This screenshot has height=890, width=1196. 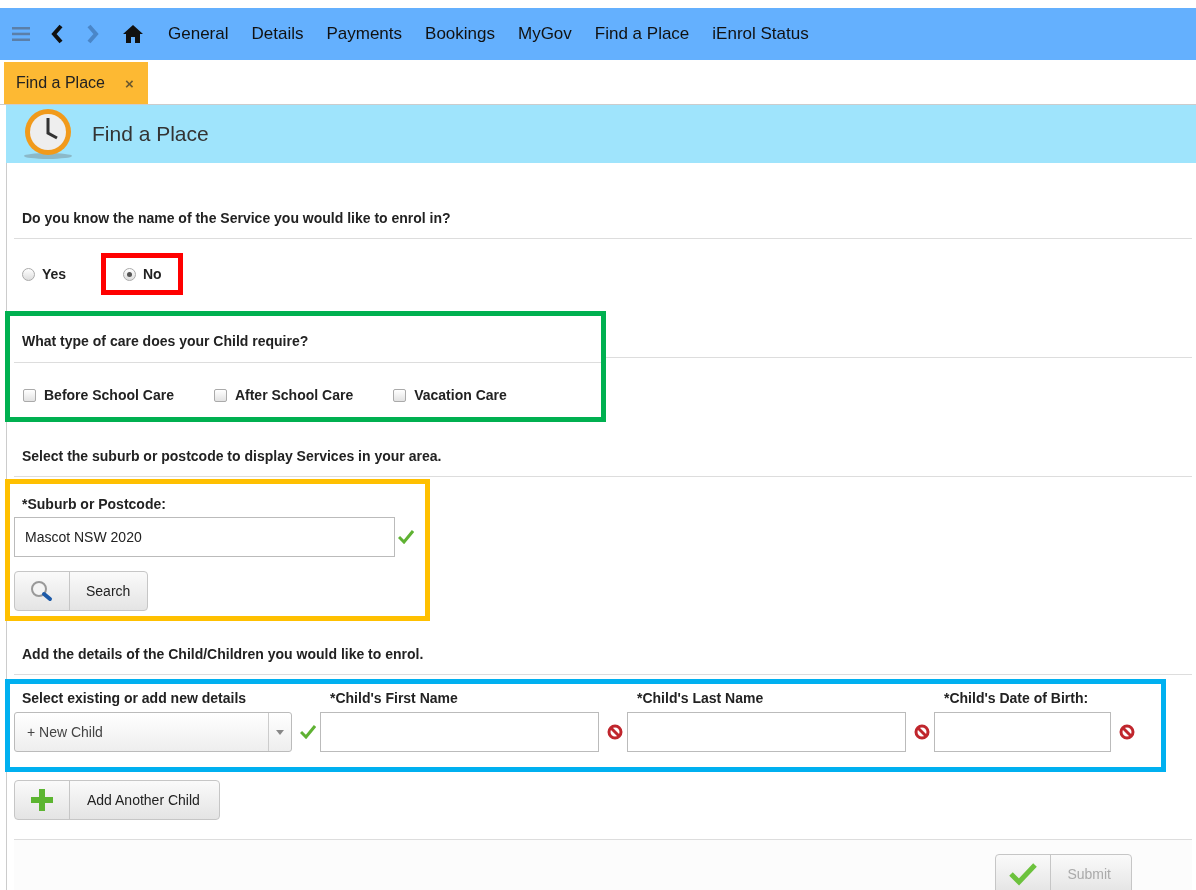 What do you see at coordinates (98, 395) in the screenshot?
I see `checkbox-option: Before School Care` at bounding box center [98, 395].